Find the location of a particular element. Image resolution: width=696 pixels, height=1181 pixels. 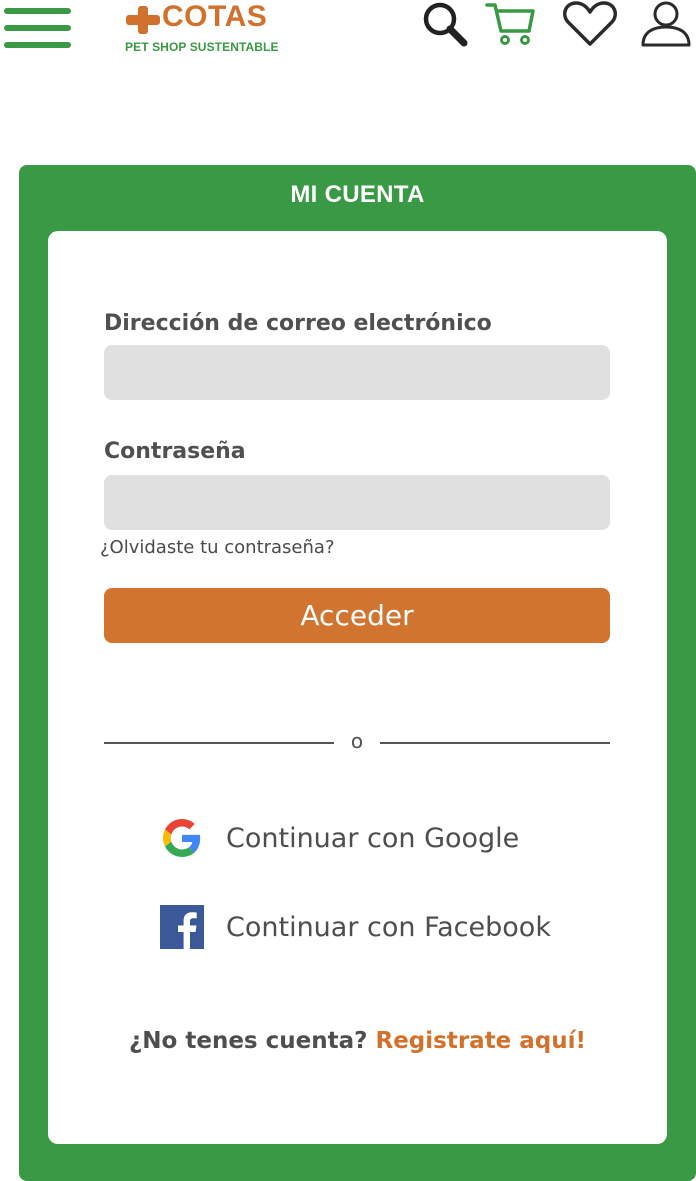

divider-line-left is located at coordinates (219, 743).